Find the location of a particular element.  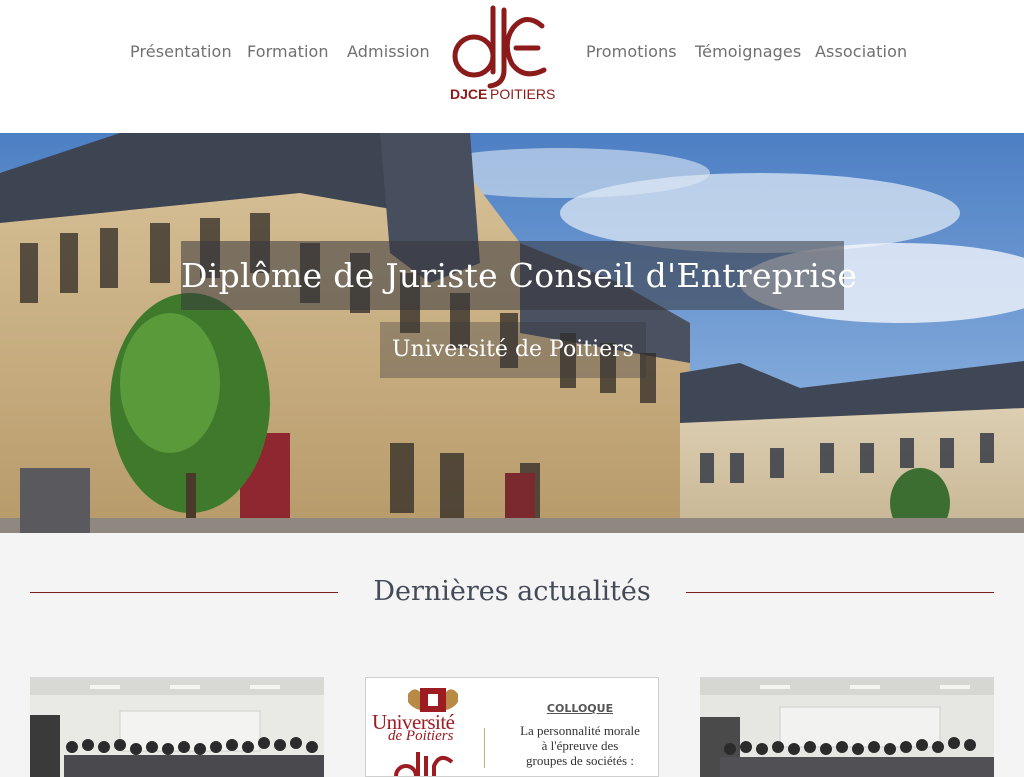

colloque-line-2: à l'épreuve des is located at coordinates (580, 745).